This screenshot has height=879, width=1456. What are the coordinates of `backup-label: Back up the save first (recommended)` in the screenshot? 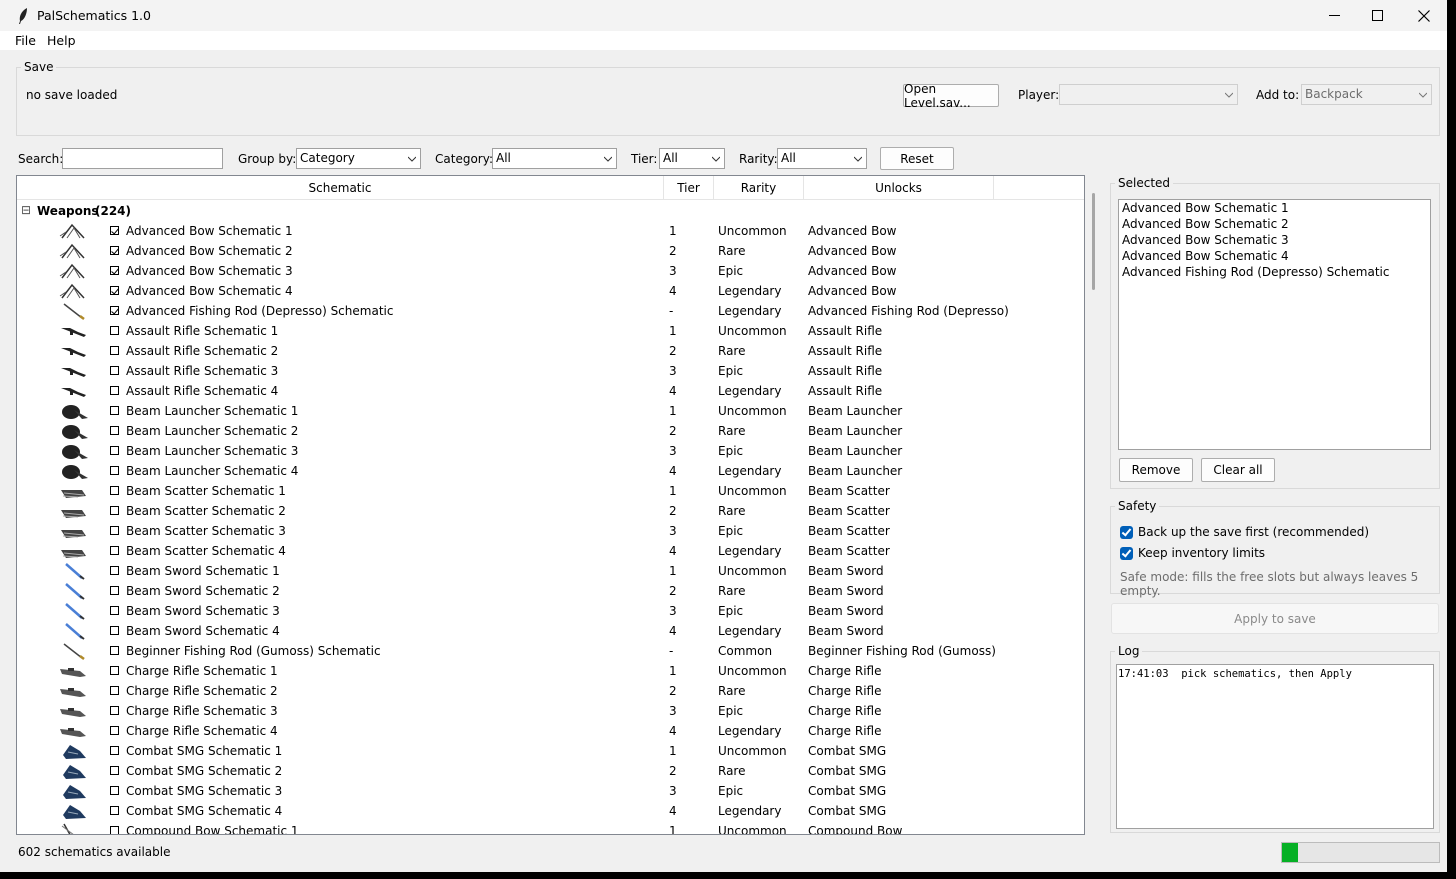 It's located at (1253, 532).